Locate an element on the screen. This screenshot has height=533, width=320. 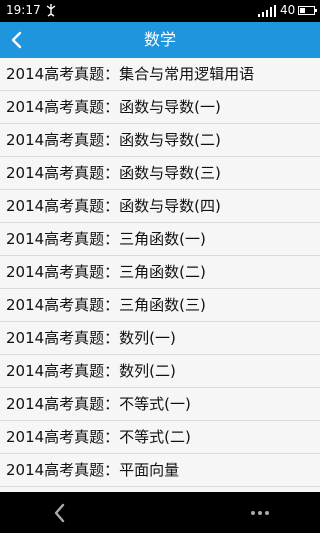
page-title: 数学 is located at coordinates (159, 39).